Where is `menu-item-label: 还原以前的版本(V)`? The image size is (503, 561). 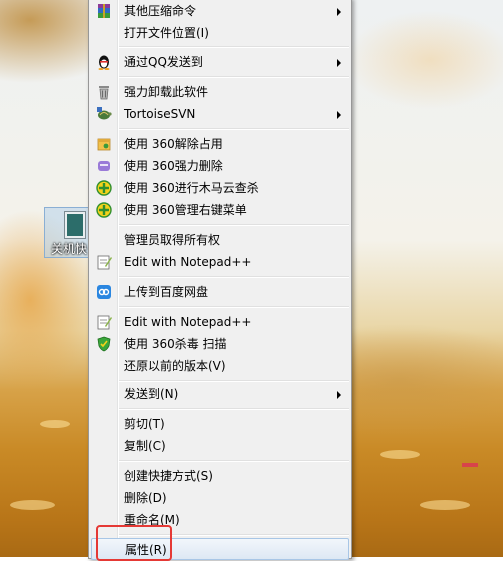 menu-item-label: 还原以前的版本(V) is located at coordinates (175, 366).